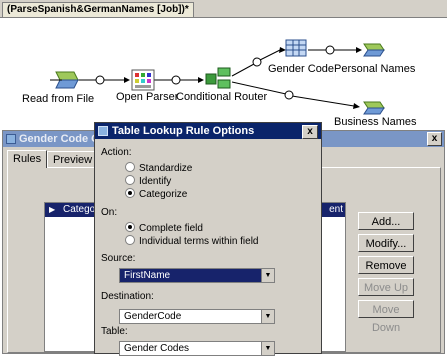 This screenshot has width=447, height=356. Describe the element at coordinates (197, 275) in the screenshot. I see `source-select: FirstName ▼` at that location.